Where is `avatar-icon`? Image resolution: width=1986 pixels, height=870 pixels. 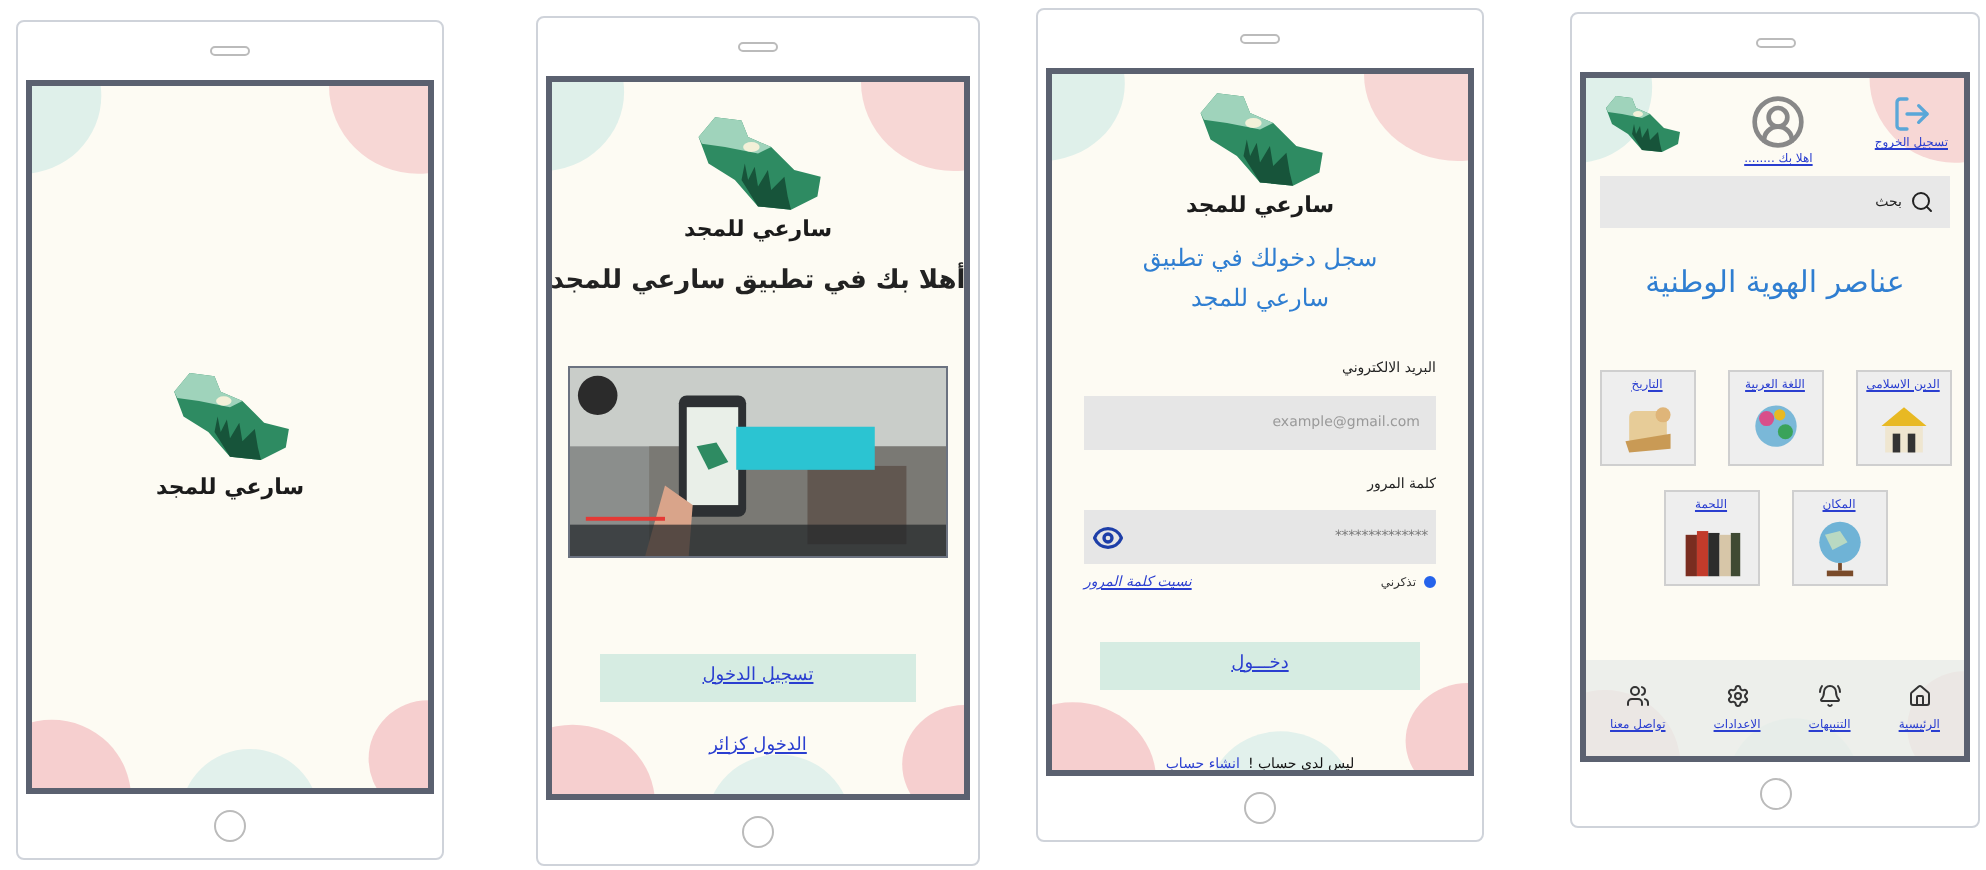 avatar-icon is located at coordinates (1778, 122).